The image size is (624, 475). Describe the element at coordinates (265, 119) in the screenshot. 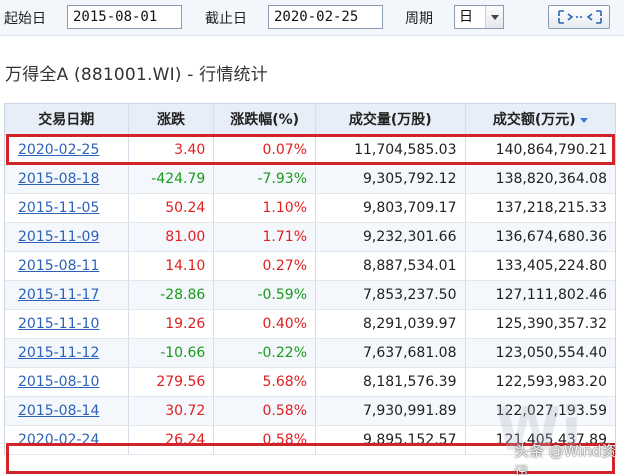

I see `column-header-change-pct: 涨跌幅(%)` at that location.